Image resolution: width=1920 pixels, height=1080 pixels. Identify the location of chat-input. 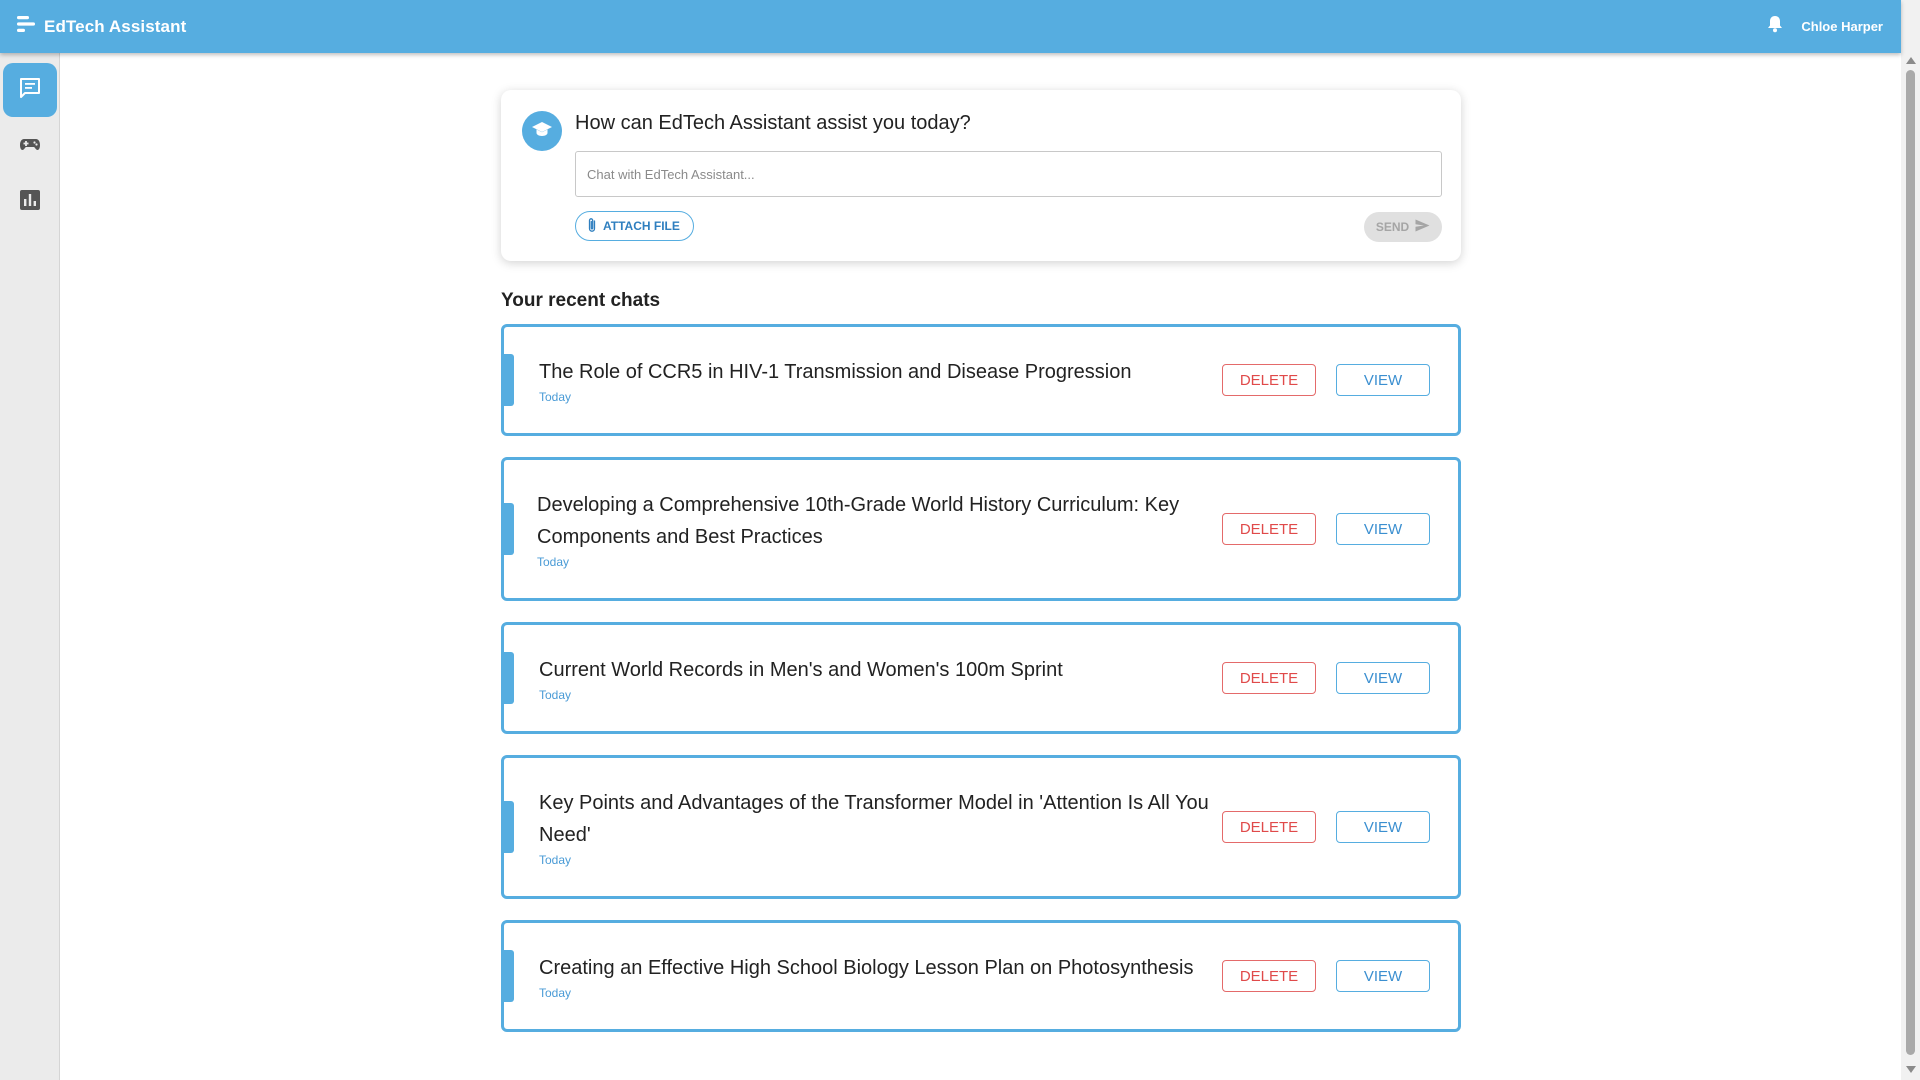
(1008, 174).